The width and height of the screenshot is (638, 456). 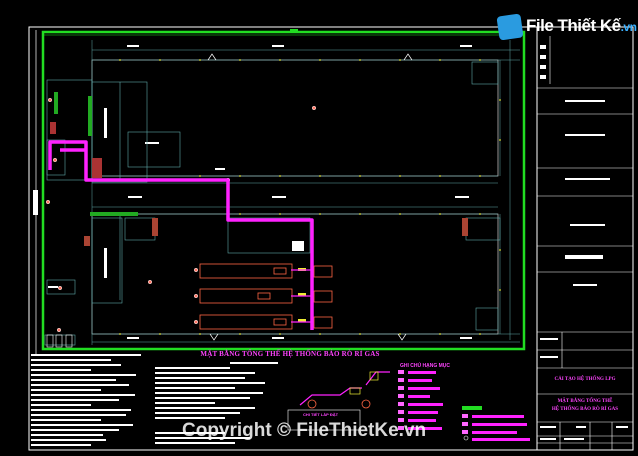 What do you see at coordinates (35, 192) in the screenshot?
I see `left-dimension-strip` at bounding box center [35, 192].